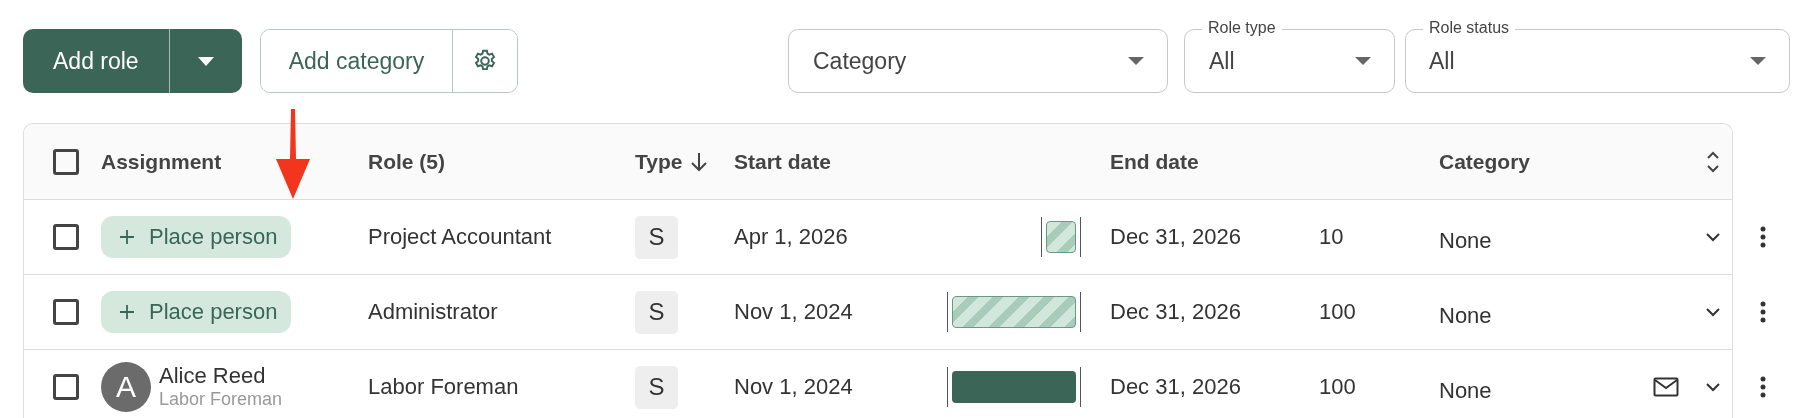  I want to click on filter-select: Role type All, so click(1289, 55).